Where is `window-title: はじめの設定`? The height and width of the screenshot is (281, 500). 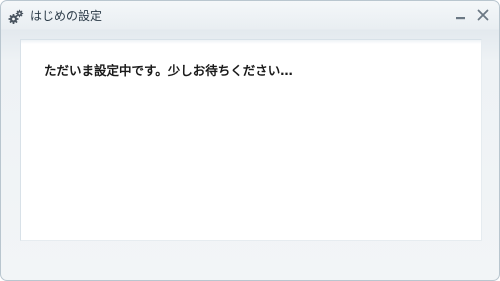 window-title: はじめの設定 is located at coordinates (66, 16).